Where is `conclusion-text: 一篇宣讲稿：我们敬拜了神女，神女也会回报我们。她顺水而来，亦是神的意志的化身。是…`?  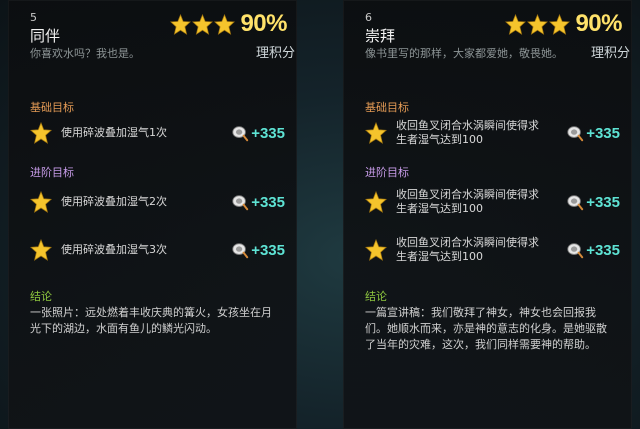 conclusion-text: 一篇宣讲稿：我们敬拜了神女，神女也会回报我们。她顺水而来，亦是神的意志的化身。是… is located at coordinates (486, 328).